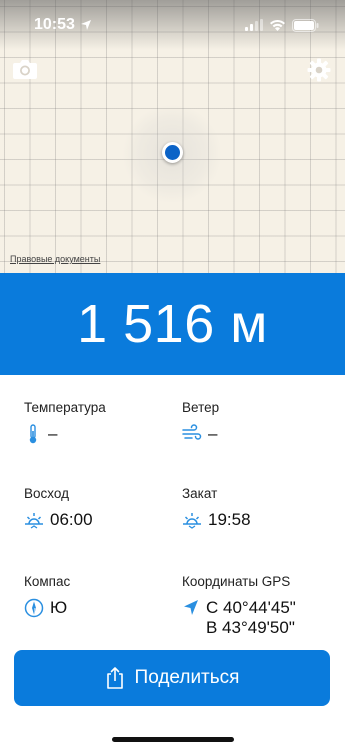 The width and height of the screenshot is (345, 750). What do you see at coordinates (213, 433) in the screenshot?
I see `wind-value: –` at bounding box center [213, 433].